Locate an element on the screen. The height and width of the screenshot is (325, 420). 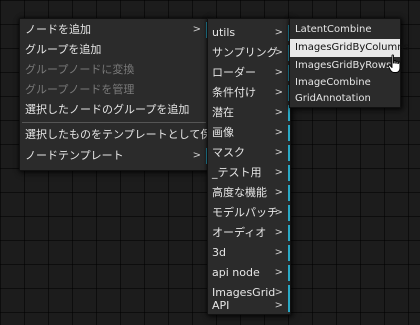
menu-item-label: ImageCombine is located at coordinates (333, 82).